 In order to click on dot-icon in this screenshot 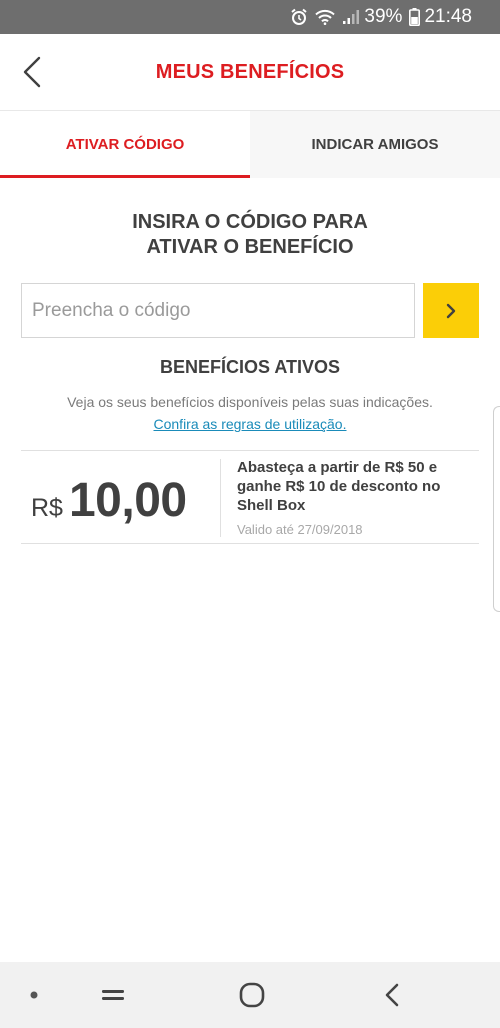, I will do `click(34, 995)`.